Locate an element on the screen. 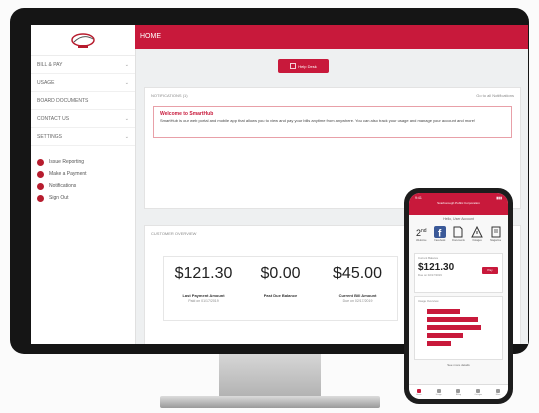 This screenshot has height=413, width=539. all-notifications-link: Go to all Notifications is located at coordinates (495, 95).